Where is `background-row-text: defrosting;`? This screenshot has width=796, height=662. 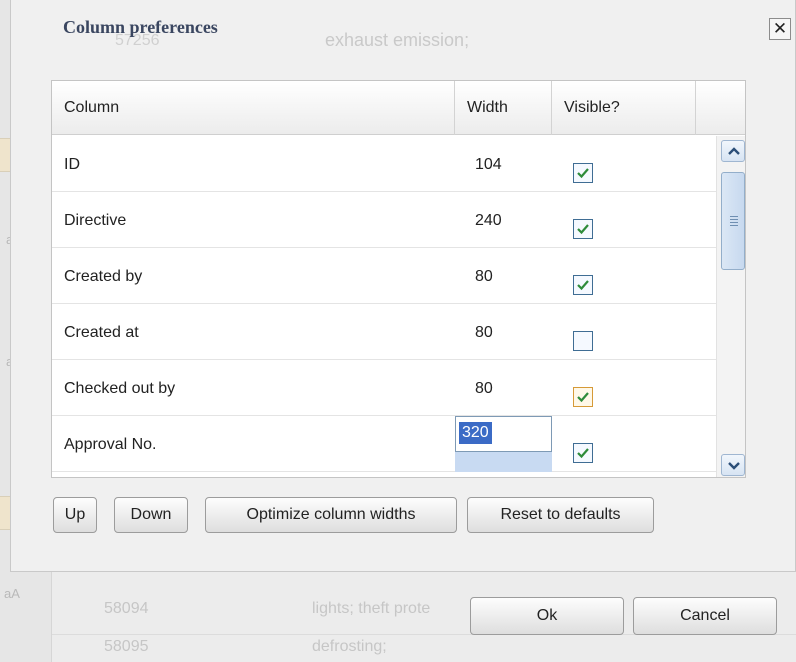
background-row-text: defrosting; is located at coordinates (349, 646).